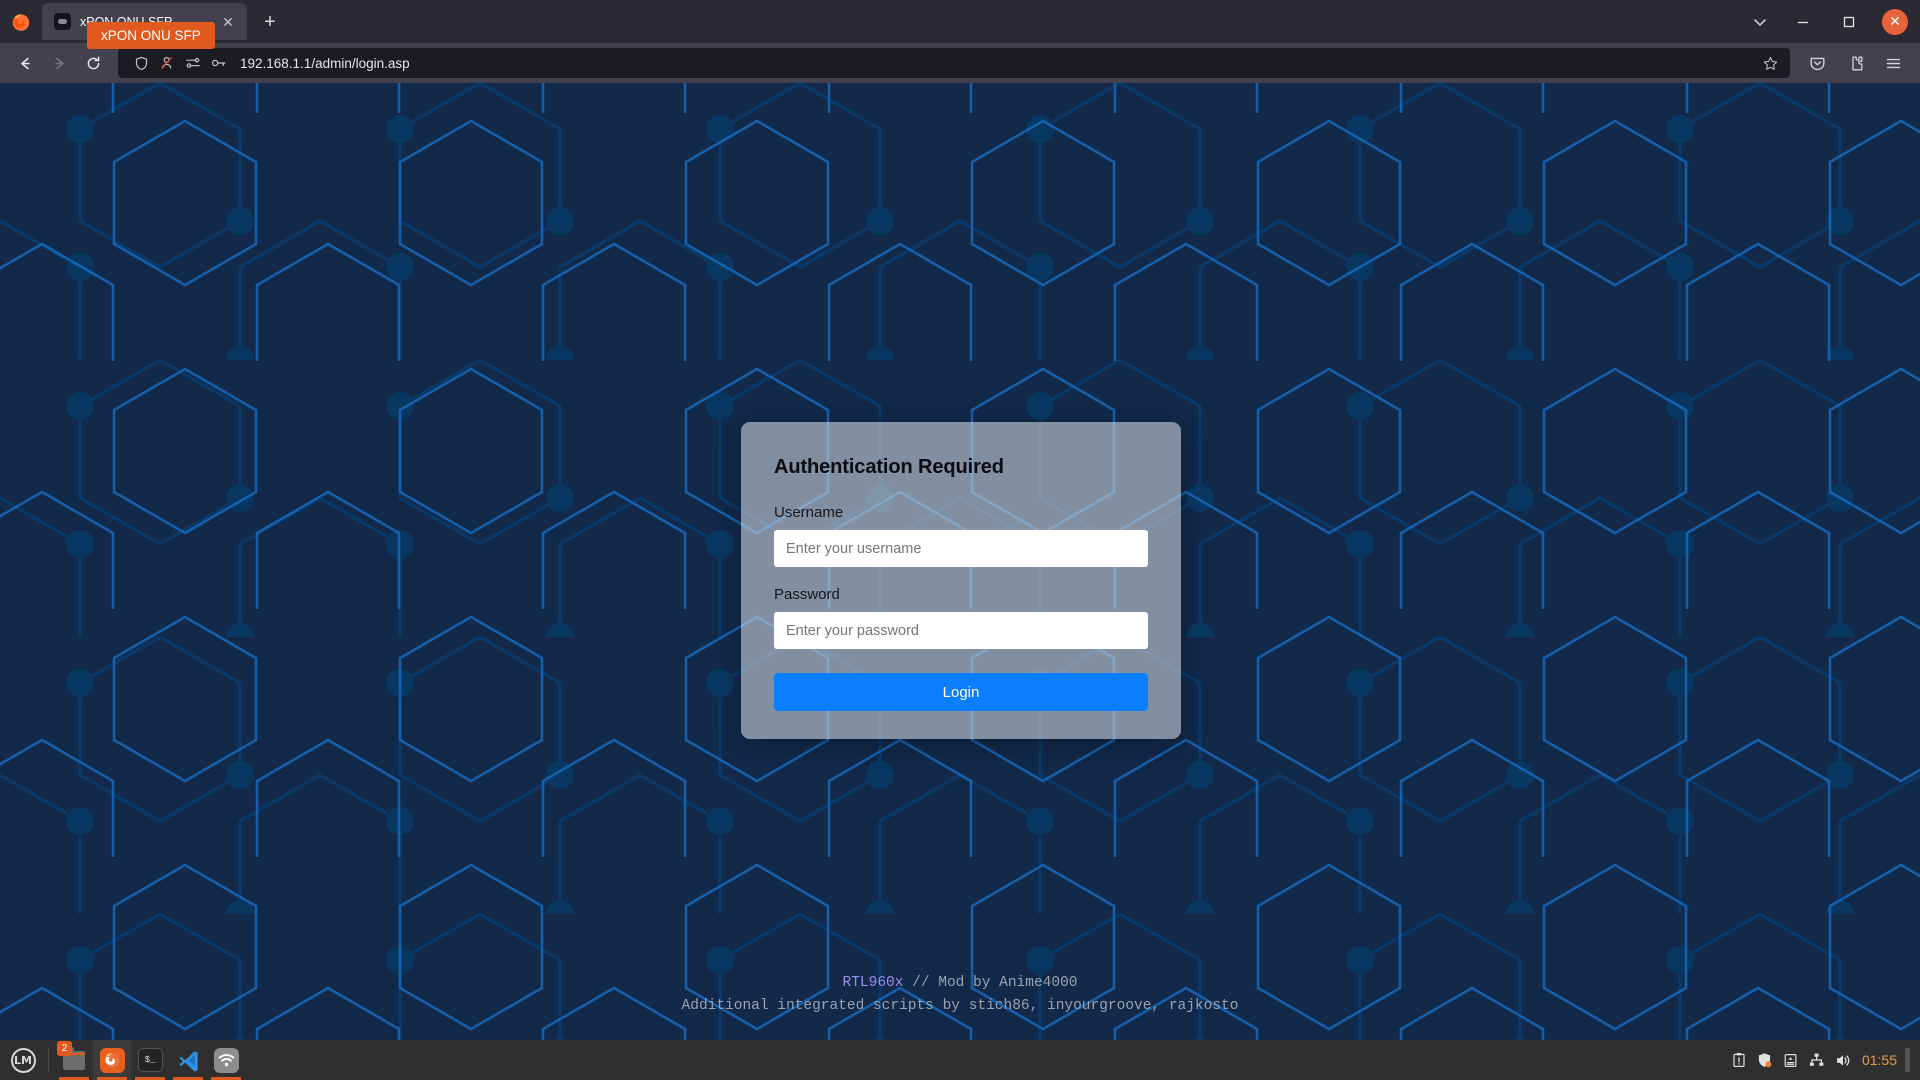 Image resolution: width=1920 pixels, height=1080 pixels. I want to click on new-tab-button: +, so click(270, 22).